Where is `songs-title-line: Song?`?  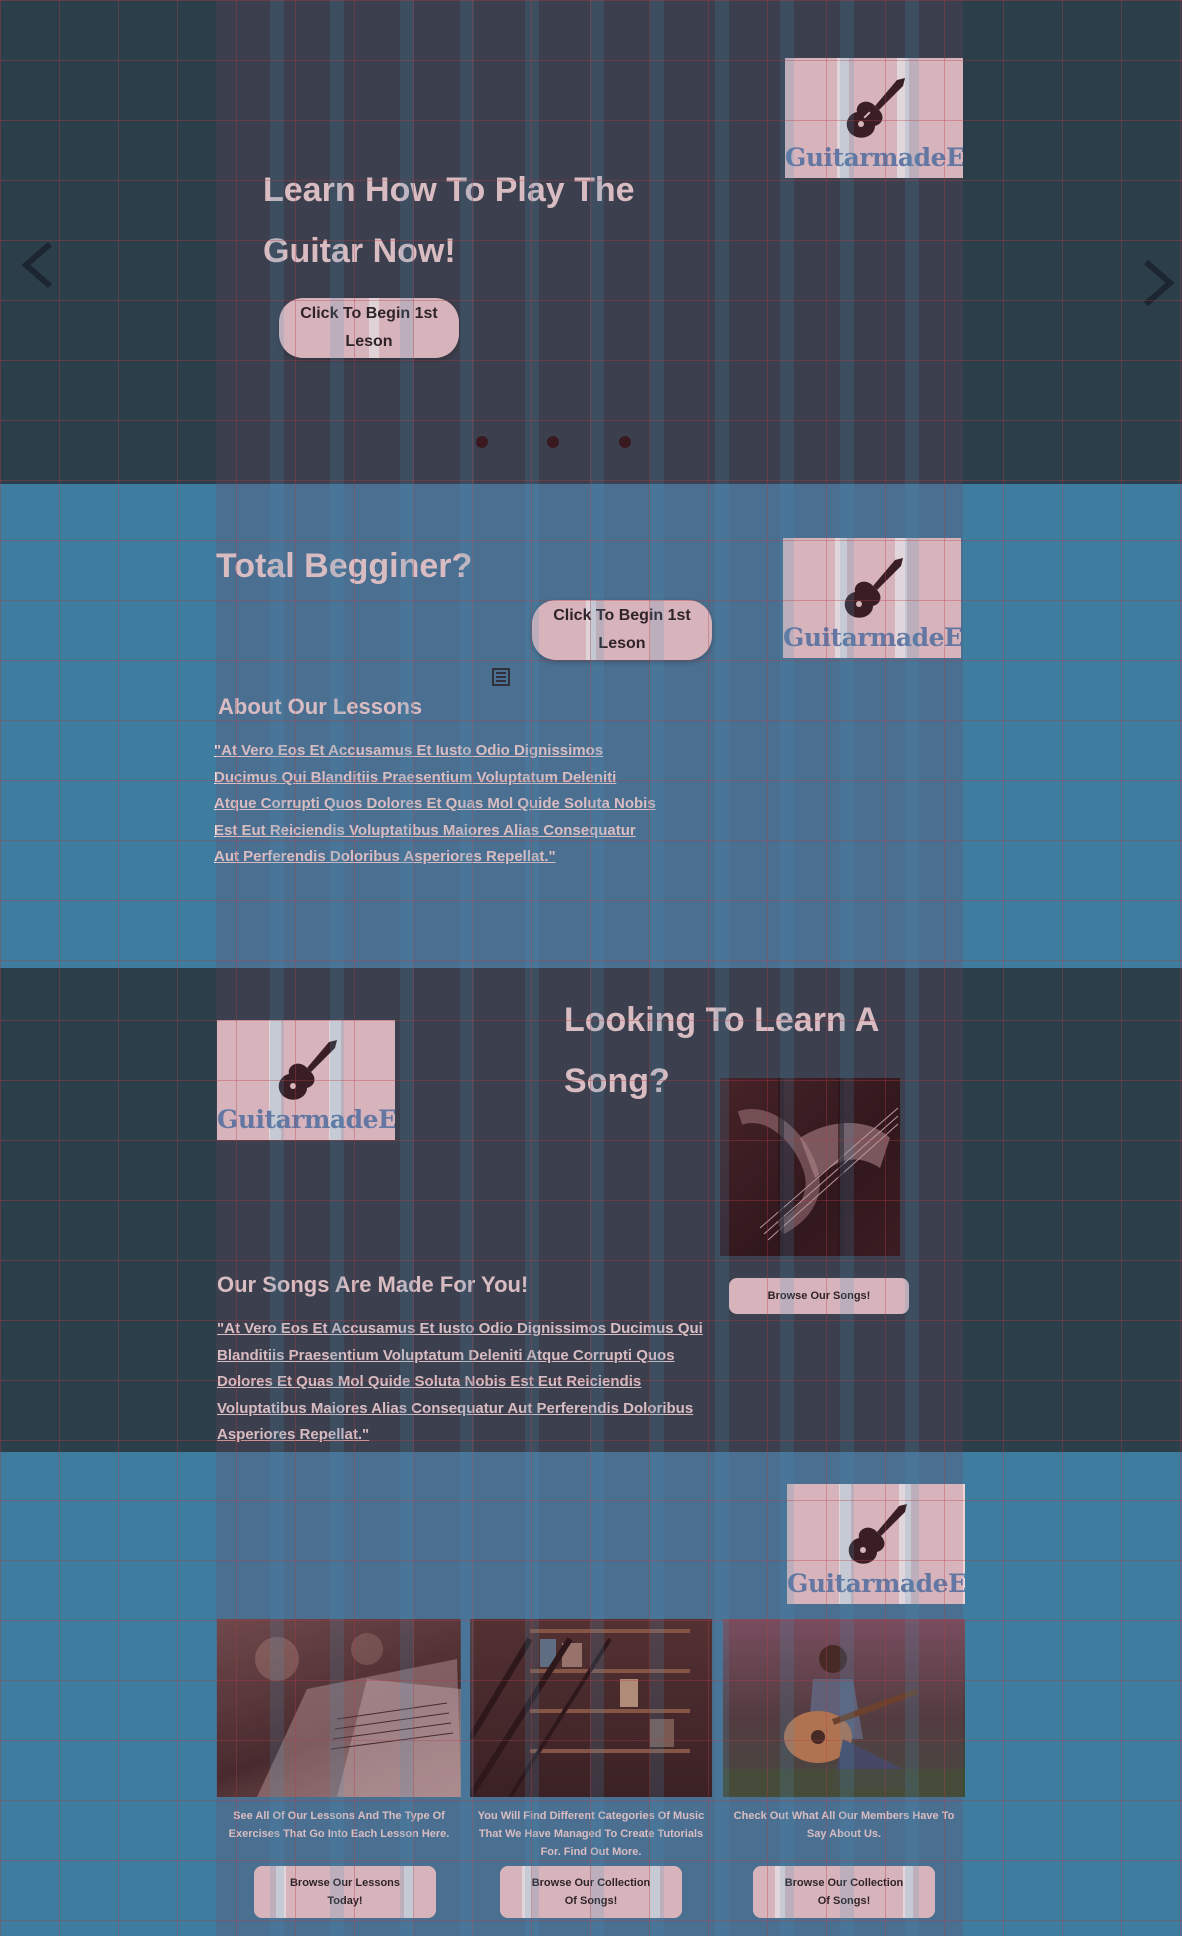
songs-title-line: Song? is located at coordinates (617, 1081).